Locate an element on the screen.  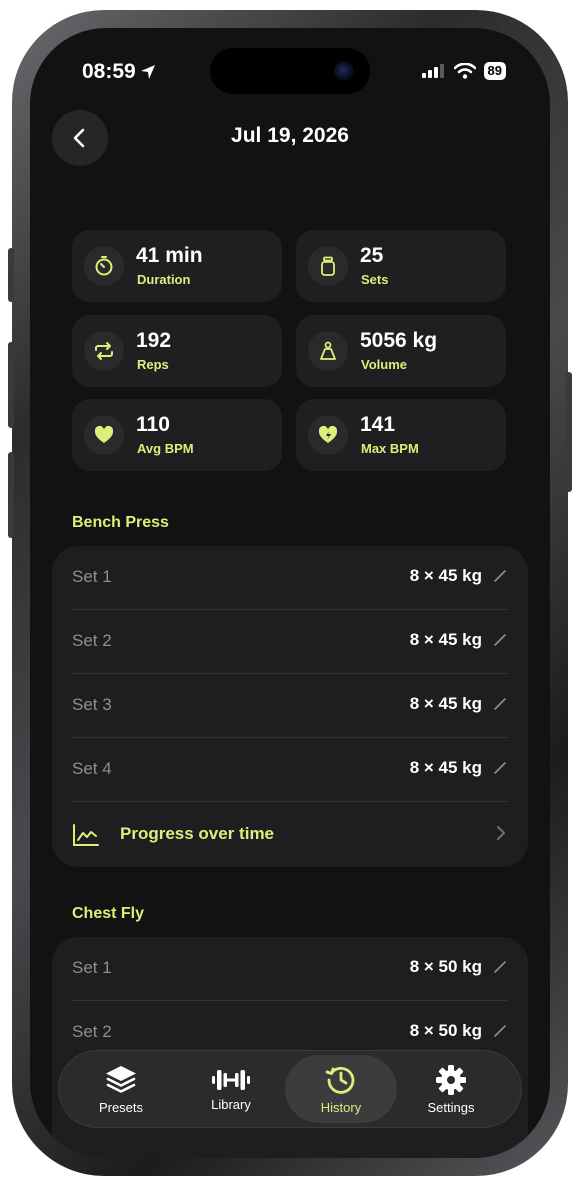
set-row: Set 4 8 × 45 kg is located at coordinates (290, 770).